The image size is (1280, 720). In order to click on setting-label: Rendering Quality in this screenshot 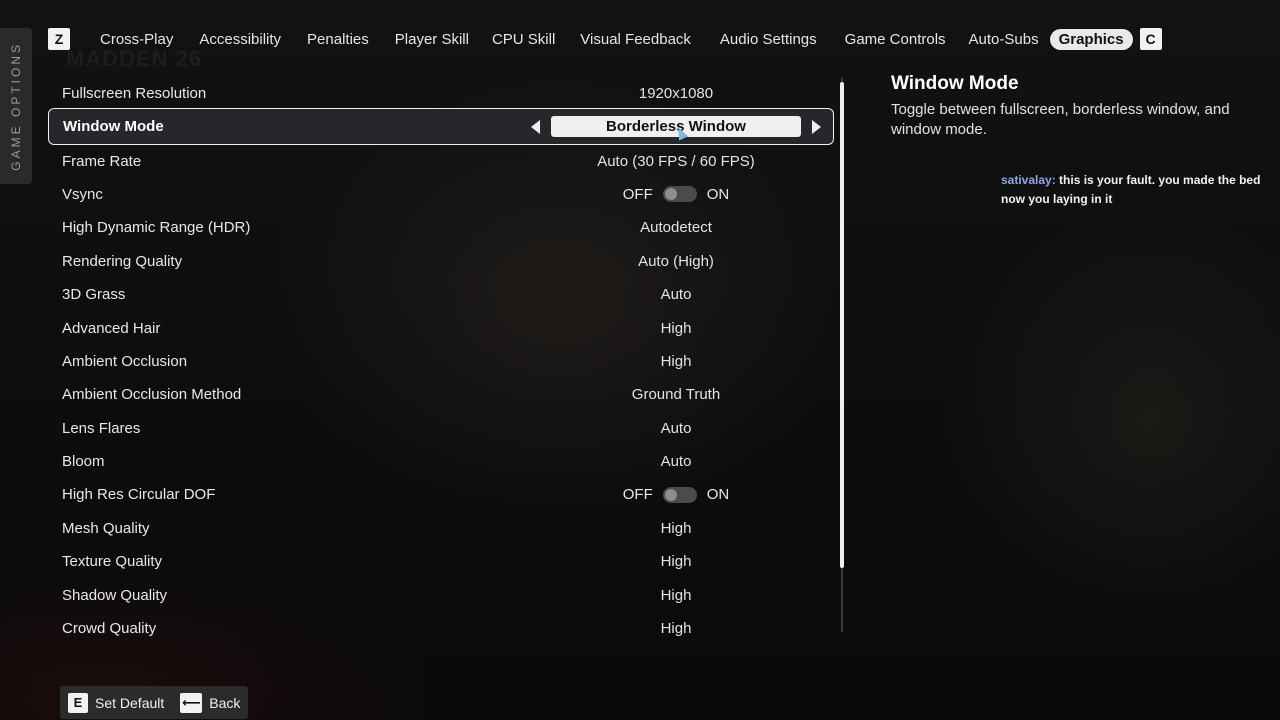, I will do `click(122, 261)`.